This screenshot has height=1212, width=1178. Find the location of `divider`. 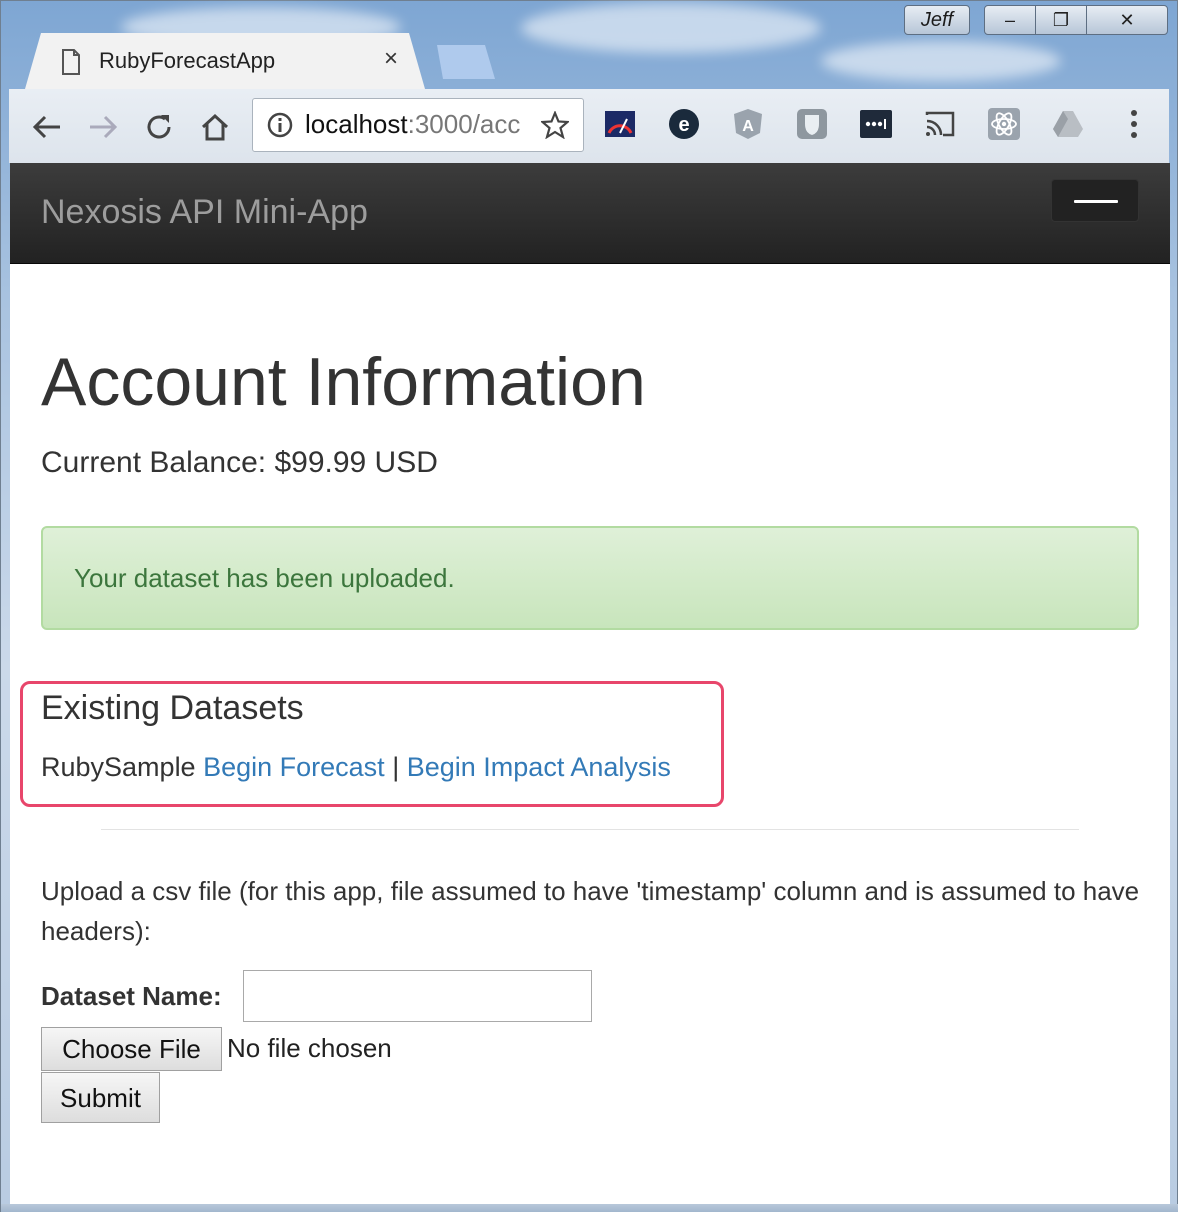

divider is located at coordinates (590, 829).